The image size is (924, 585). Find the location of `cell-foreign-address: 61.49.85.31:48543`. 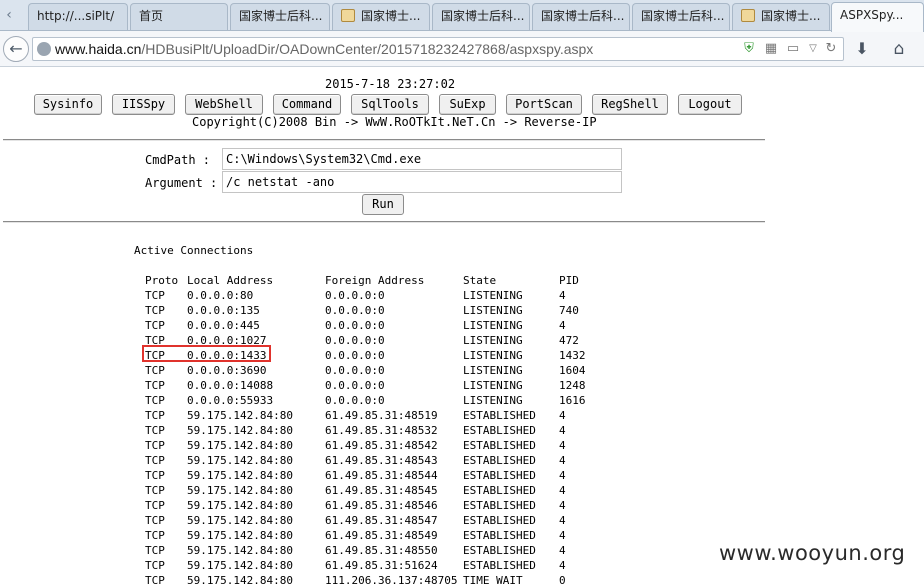

cell-foreign-address: 61.49.85.31:48543 is located at coordinates (381, 460).